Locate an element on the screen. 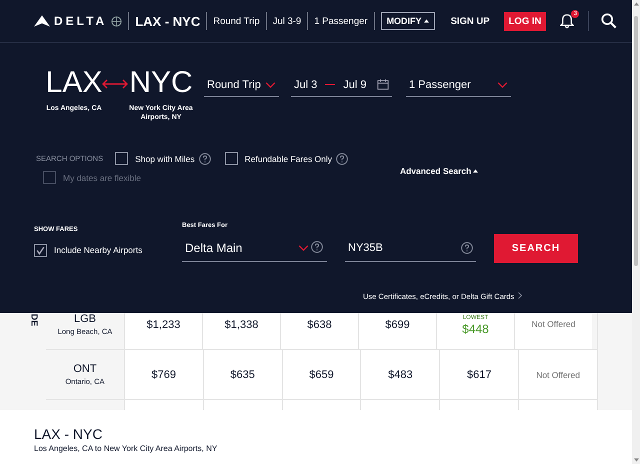 Image resolution: width=640 pixels, height=464 pixels. option-label: My dates are flexible is located at coordinates (102, 177).